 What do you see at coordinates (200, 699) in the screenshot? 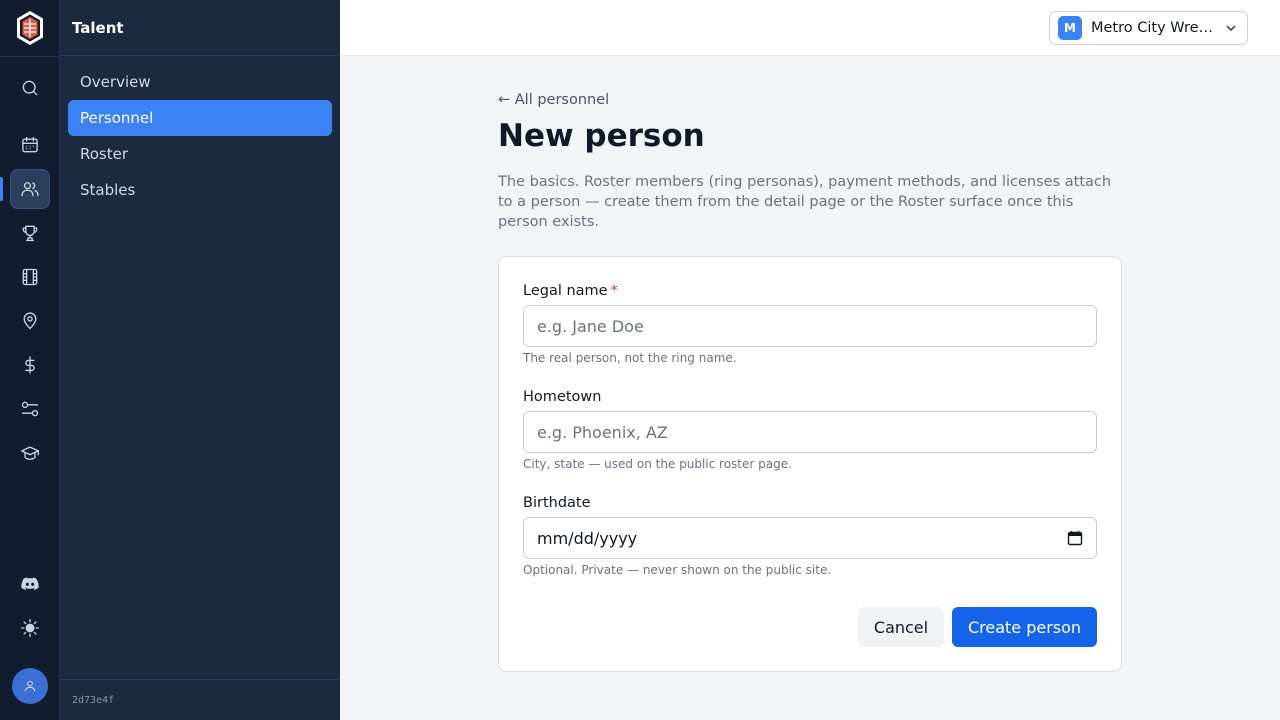
I see `sidebar-footer: 2d73e4f` at bounding box center [200, 699].